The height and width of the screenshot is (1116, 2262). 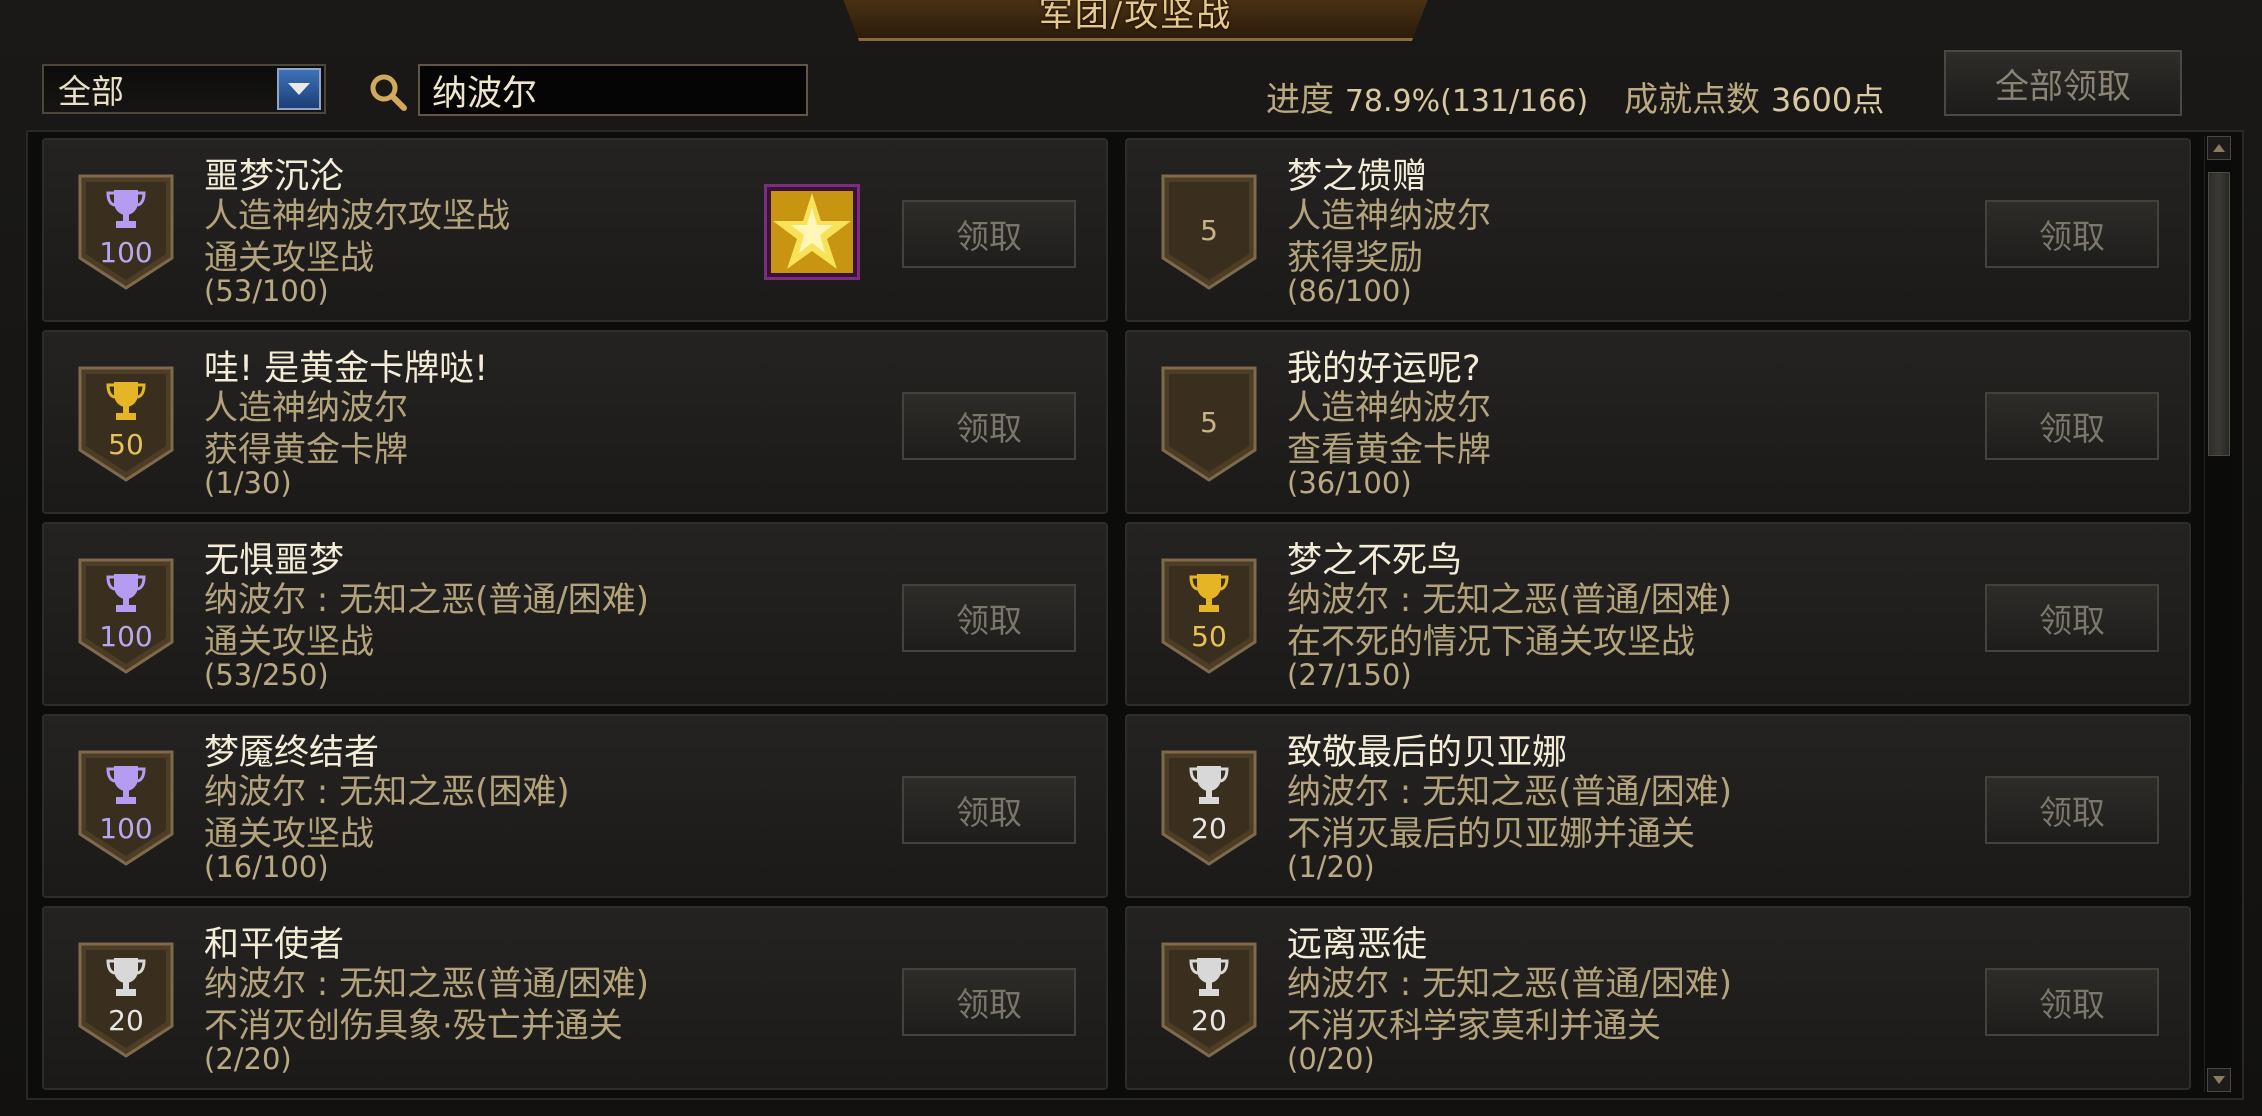 I want to click on category-dropdown: 全部, so click(x=184, y=89).